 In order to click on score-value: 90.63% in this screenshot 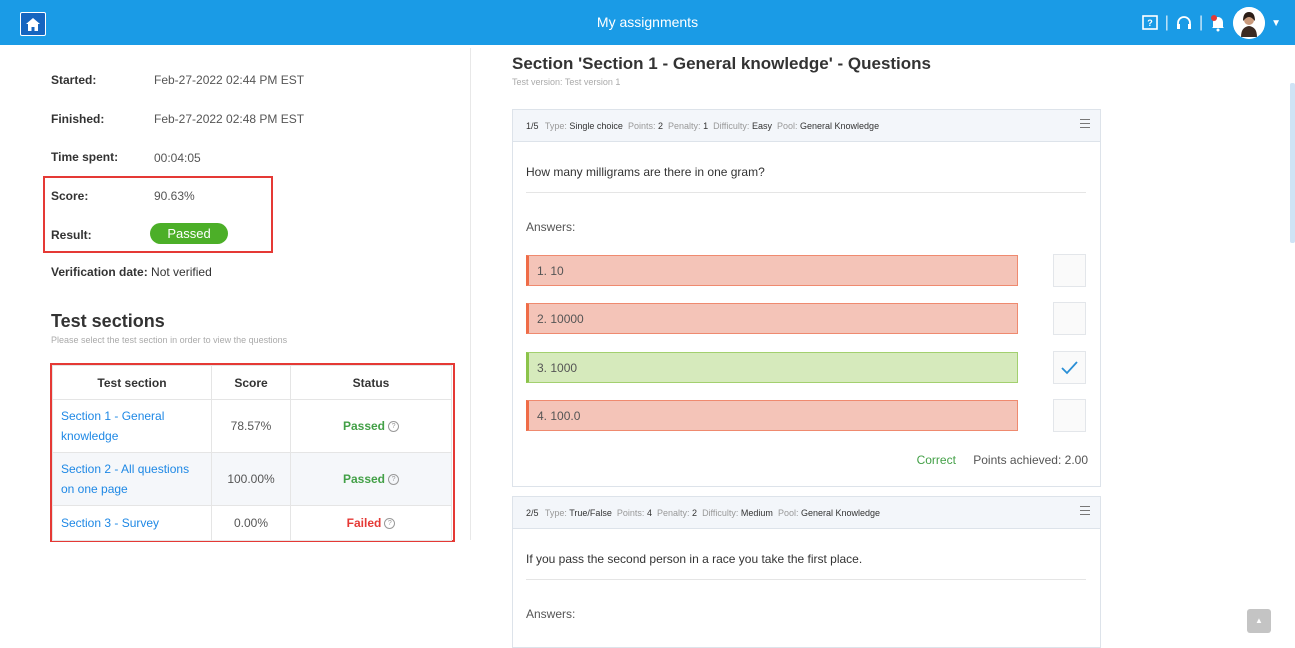, I will do `click(174, 196)`.